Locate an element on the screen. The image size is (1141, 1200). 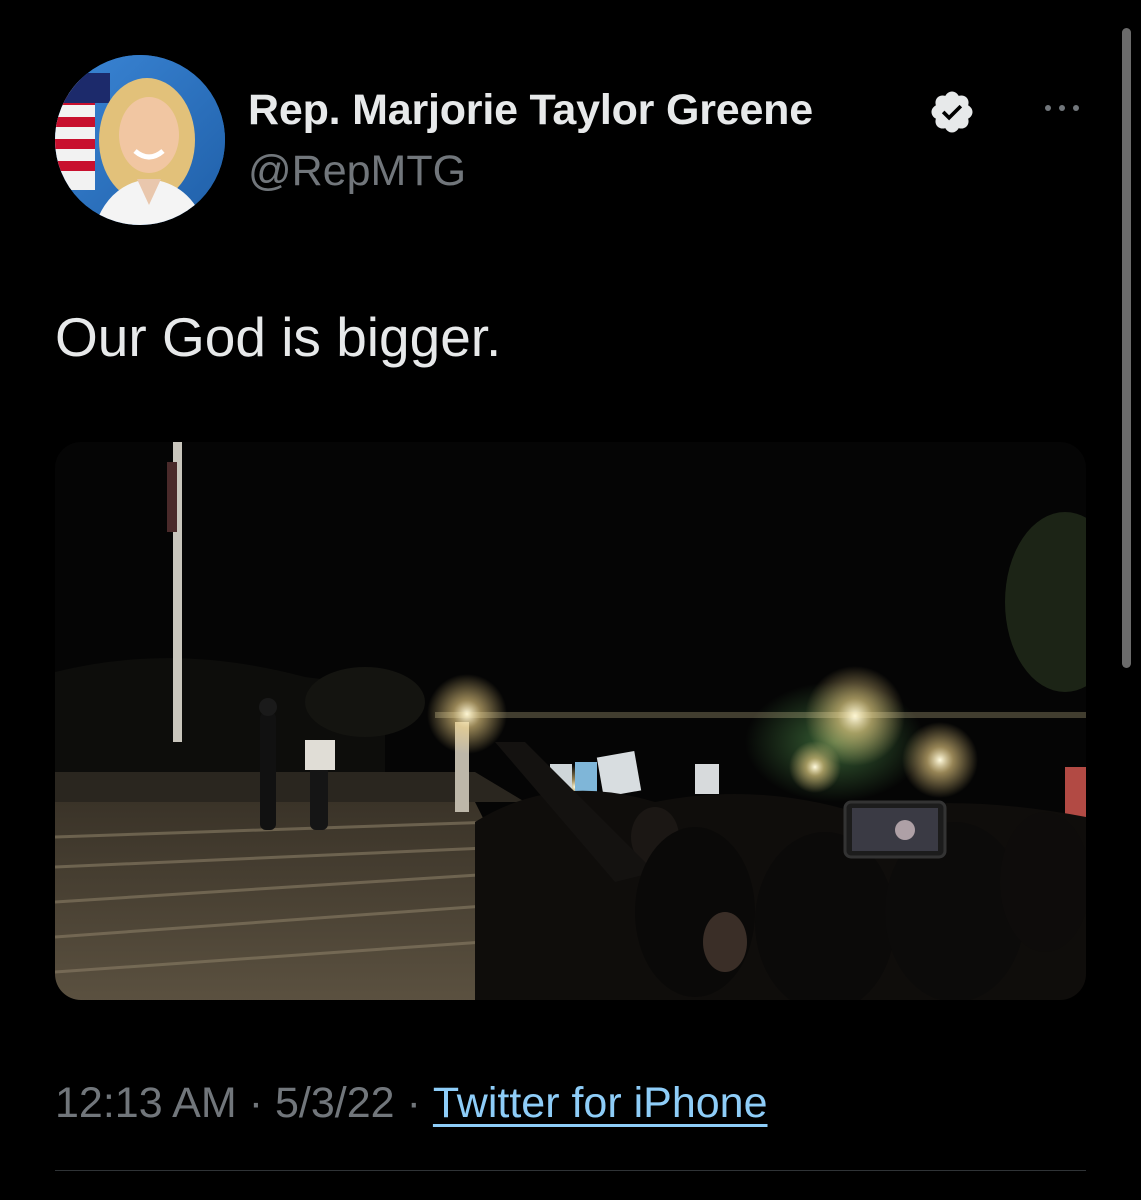
avatar is located at coordinates (140, 140).